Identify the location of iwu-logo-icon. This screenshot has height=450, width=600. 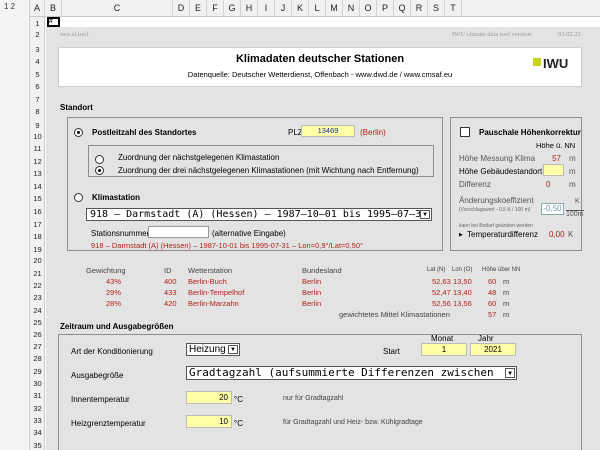
(537, 62).